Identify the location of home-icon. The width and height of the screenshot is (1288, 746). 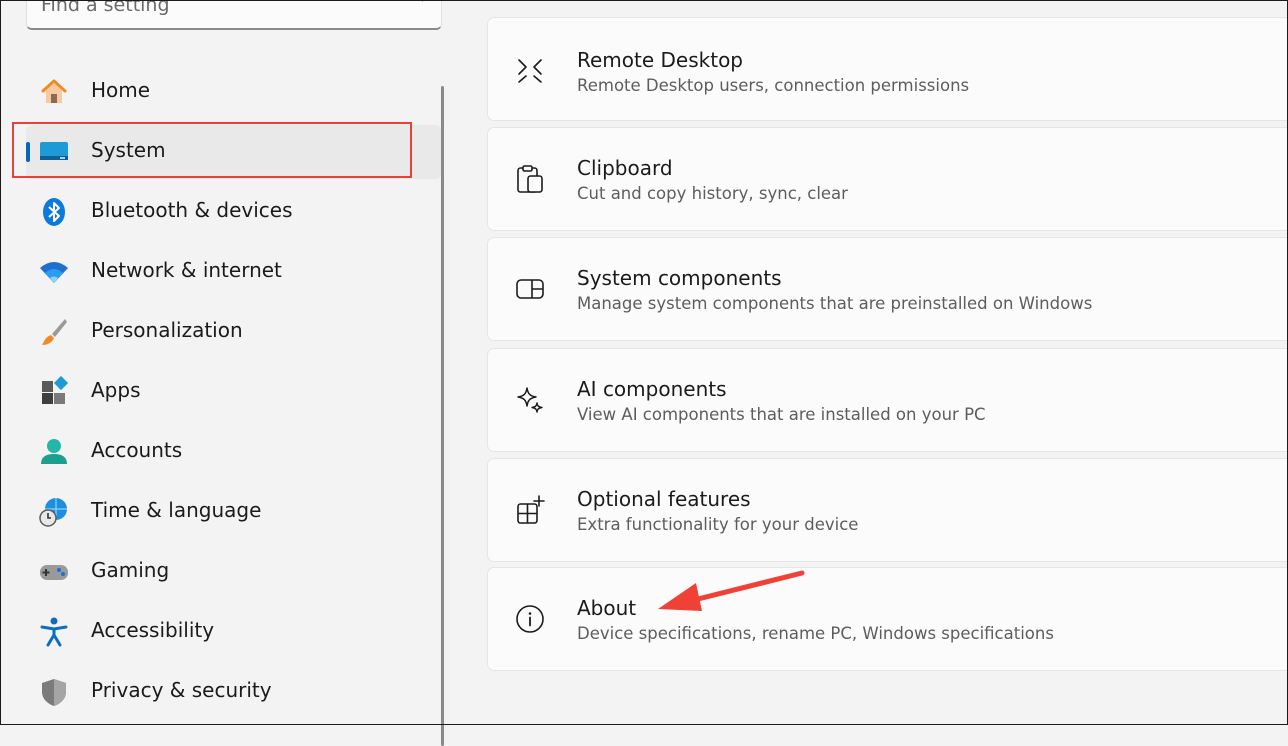
(54, 92).